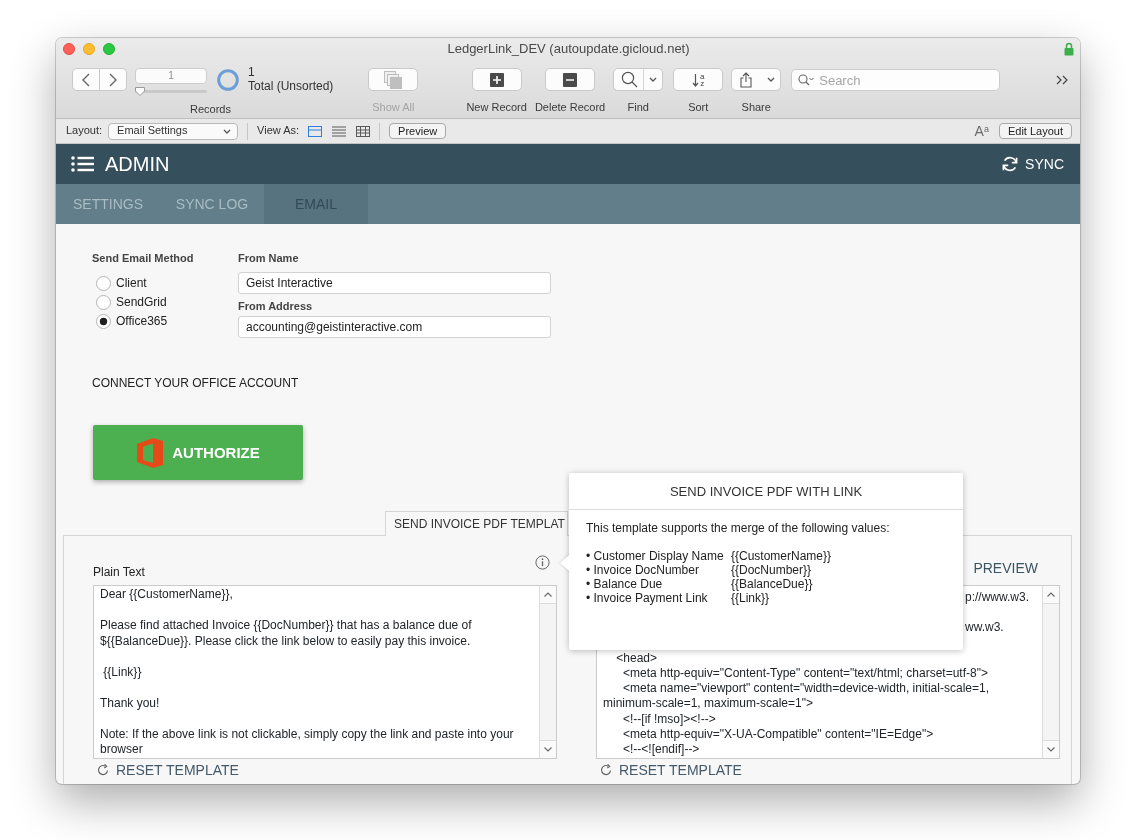  I want to click on merge-field-name: • Balance Due, so click(625, 584).